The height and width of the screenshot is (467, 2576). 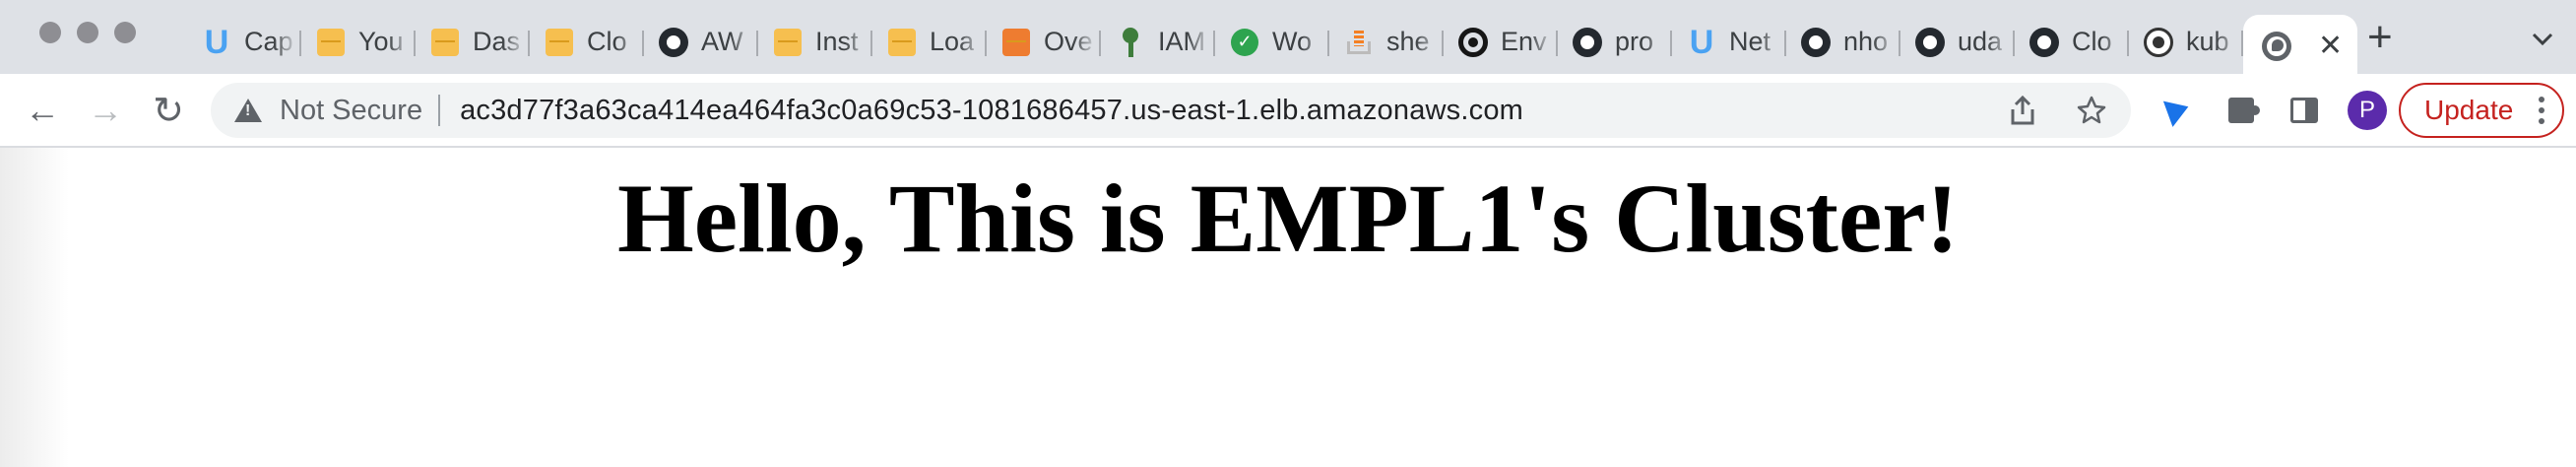 I want to click on tab-title: Inst, so click(x=837, y=41).